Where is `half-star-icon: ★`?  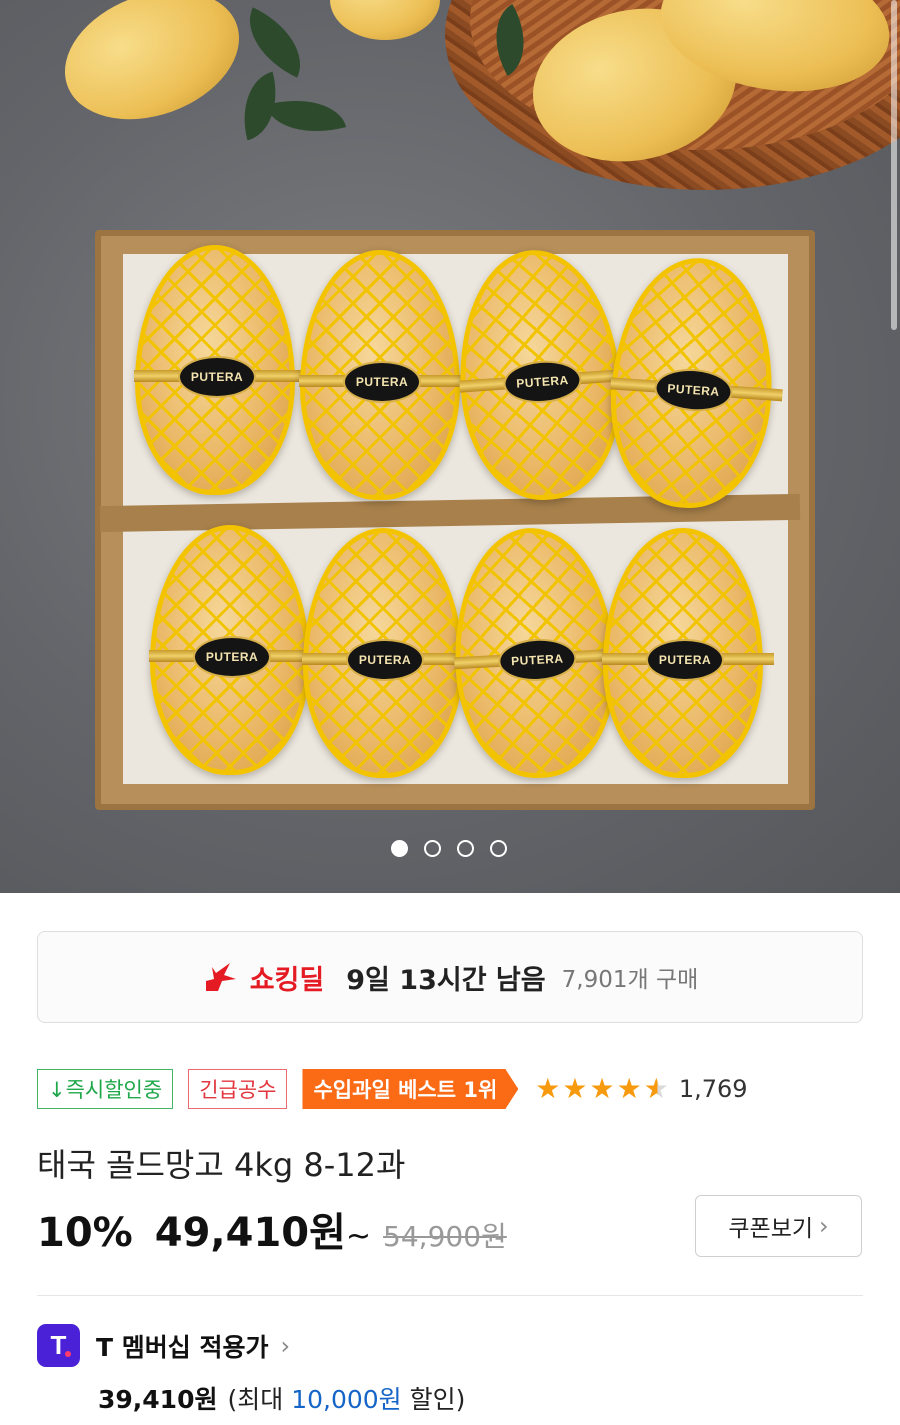
half-star-icon: ★ is located at coordinates (656, 1088).